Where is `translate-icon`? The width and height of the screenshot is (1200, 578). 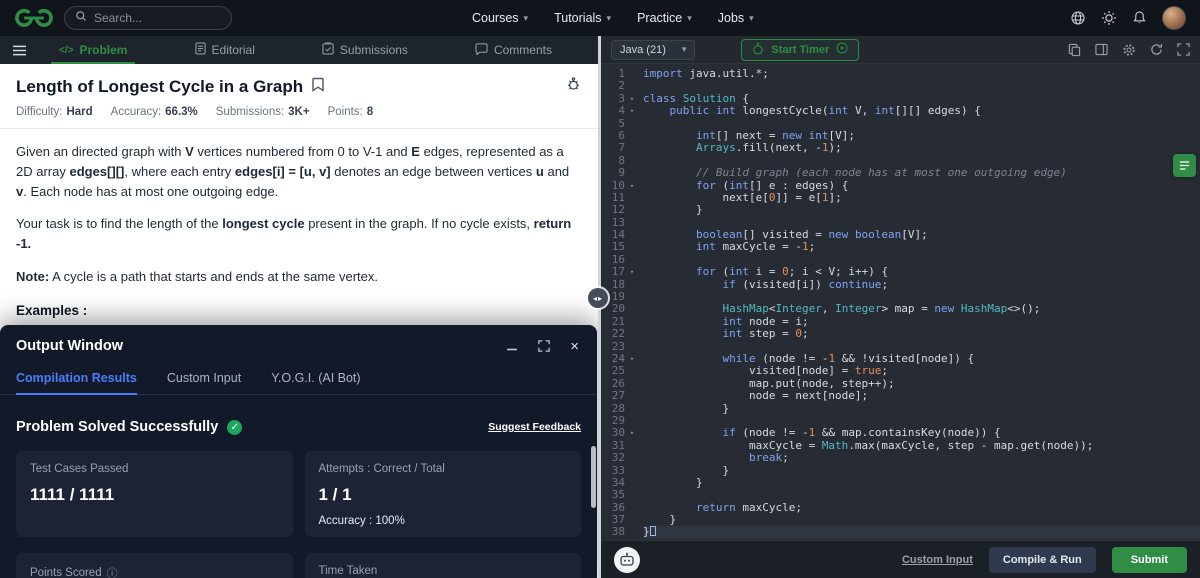 translate-icon is located at coordinates (1078, 18).